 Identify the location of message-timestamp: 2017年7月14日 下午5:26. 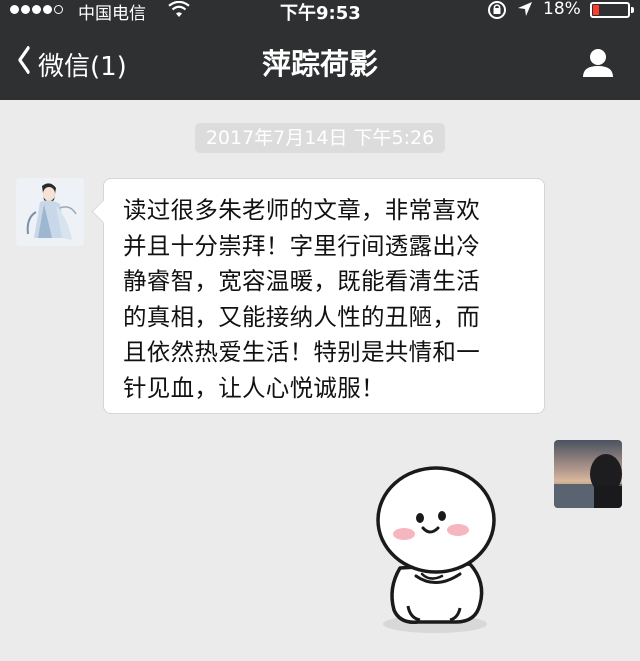
(320, 138).